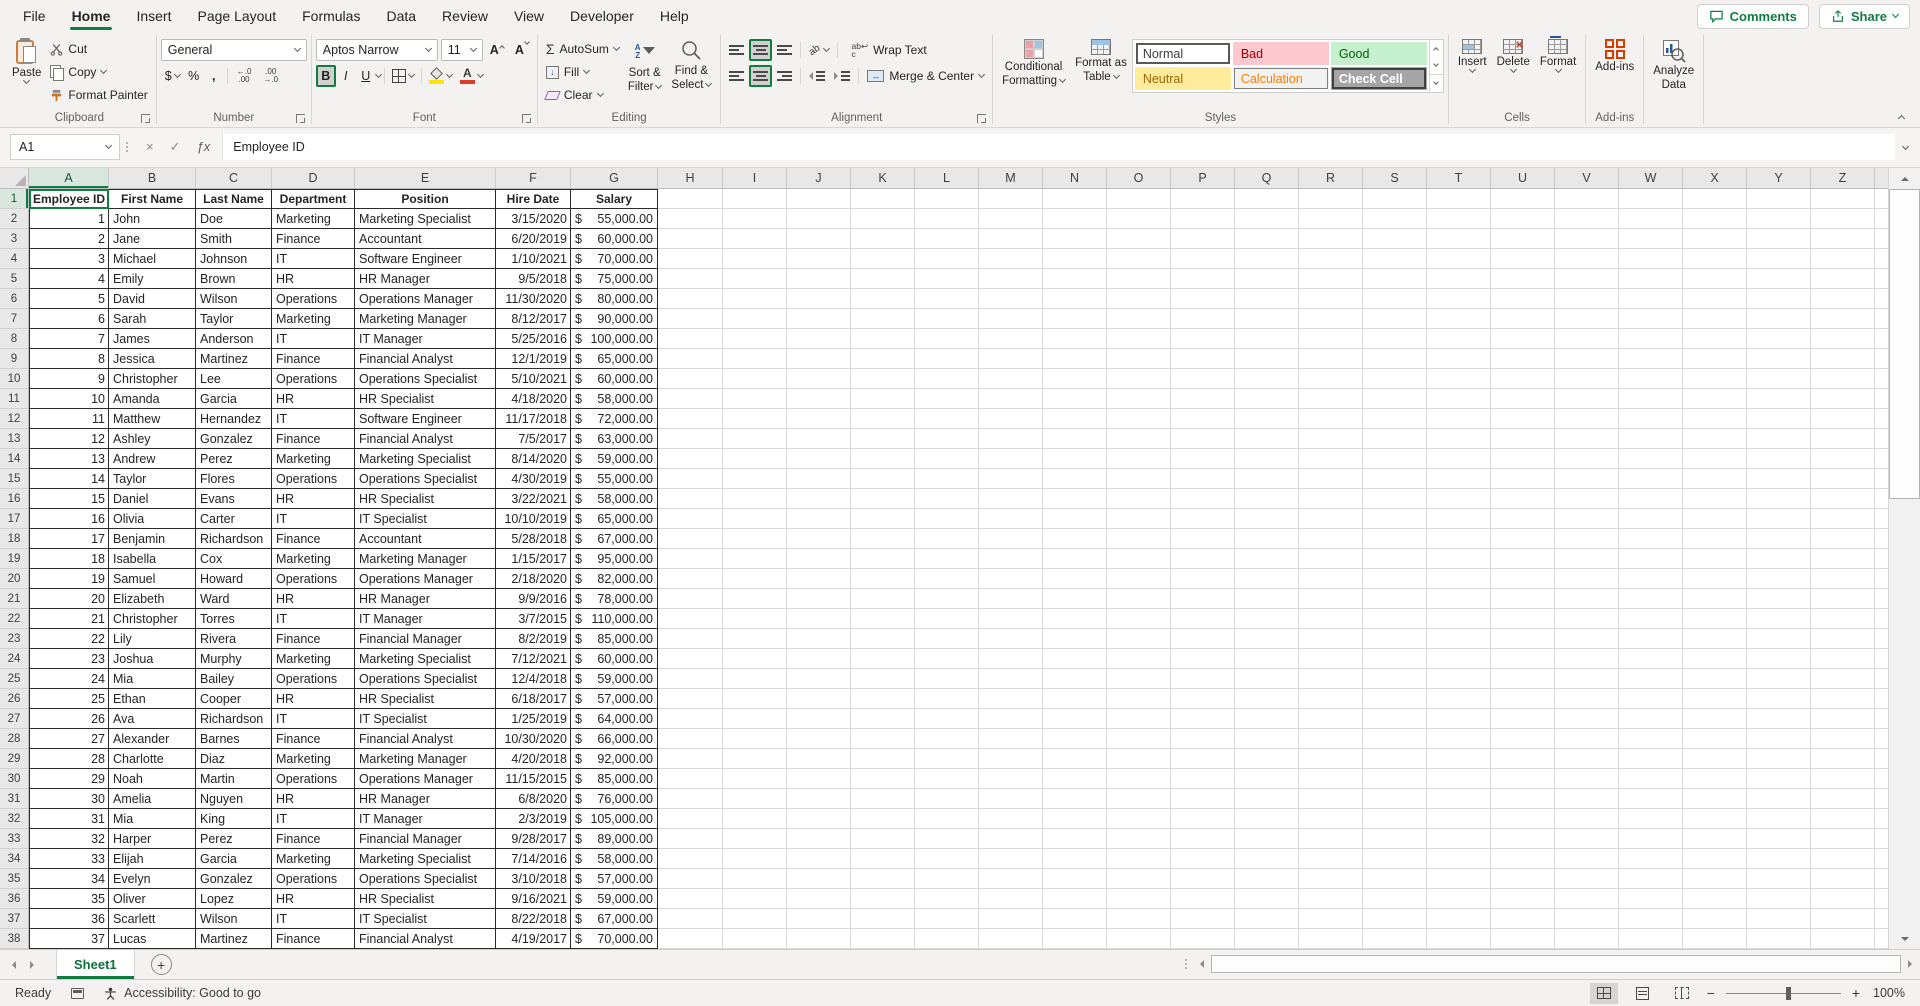 The image size is (1920, 1006). What do you see at coordinates (736, 76) in the screenshot?
I see `align-left-button` at bounding box center [736, 76].